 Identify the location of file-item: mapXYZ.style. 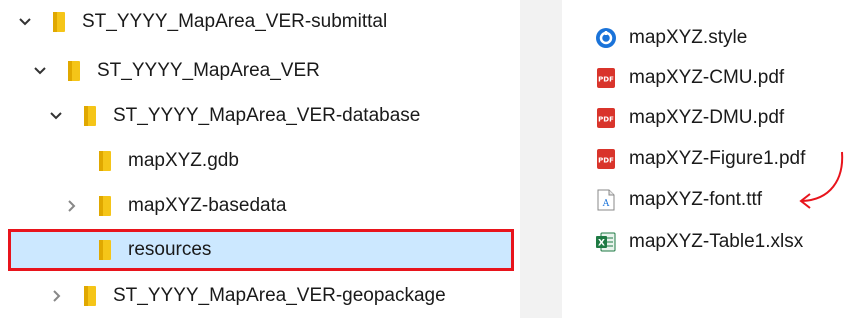
(671, 38).